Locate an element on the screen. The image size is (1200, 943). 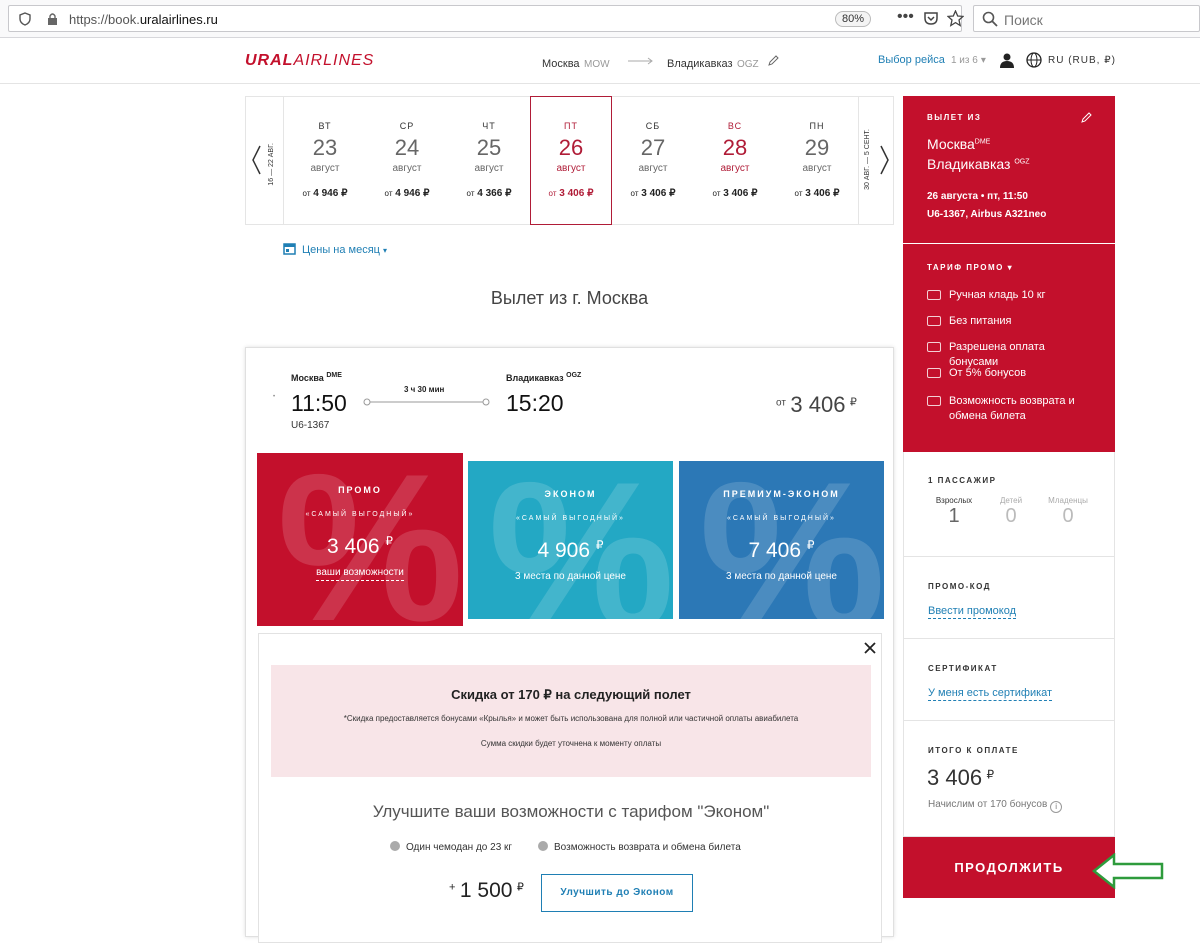
bookmark-star-icon is located at coordinates (955, 18).